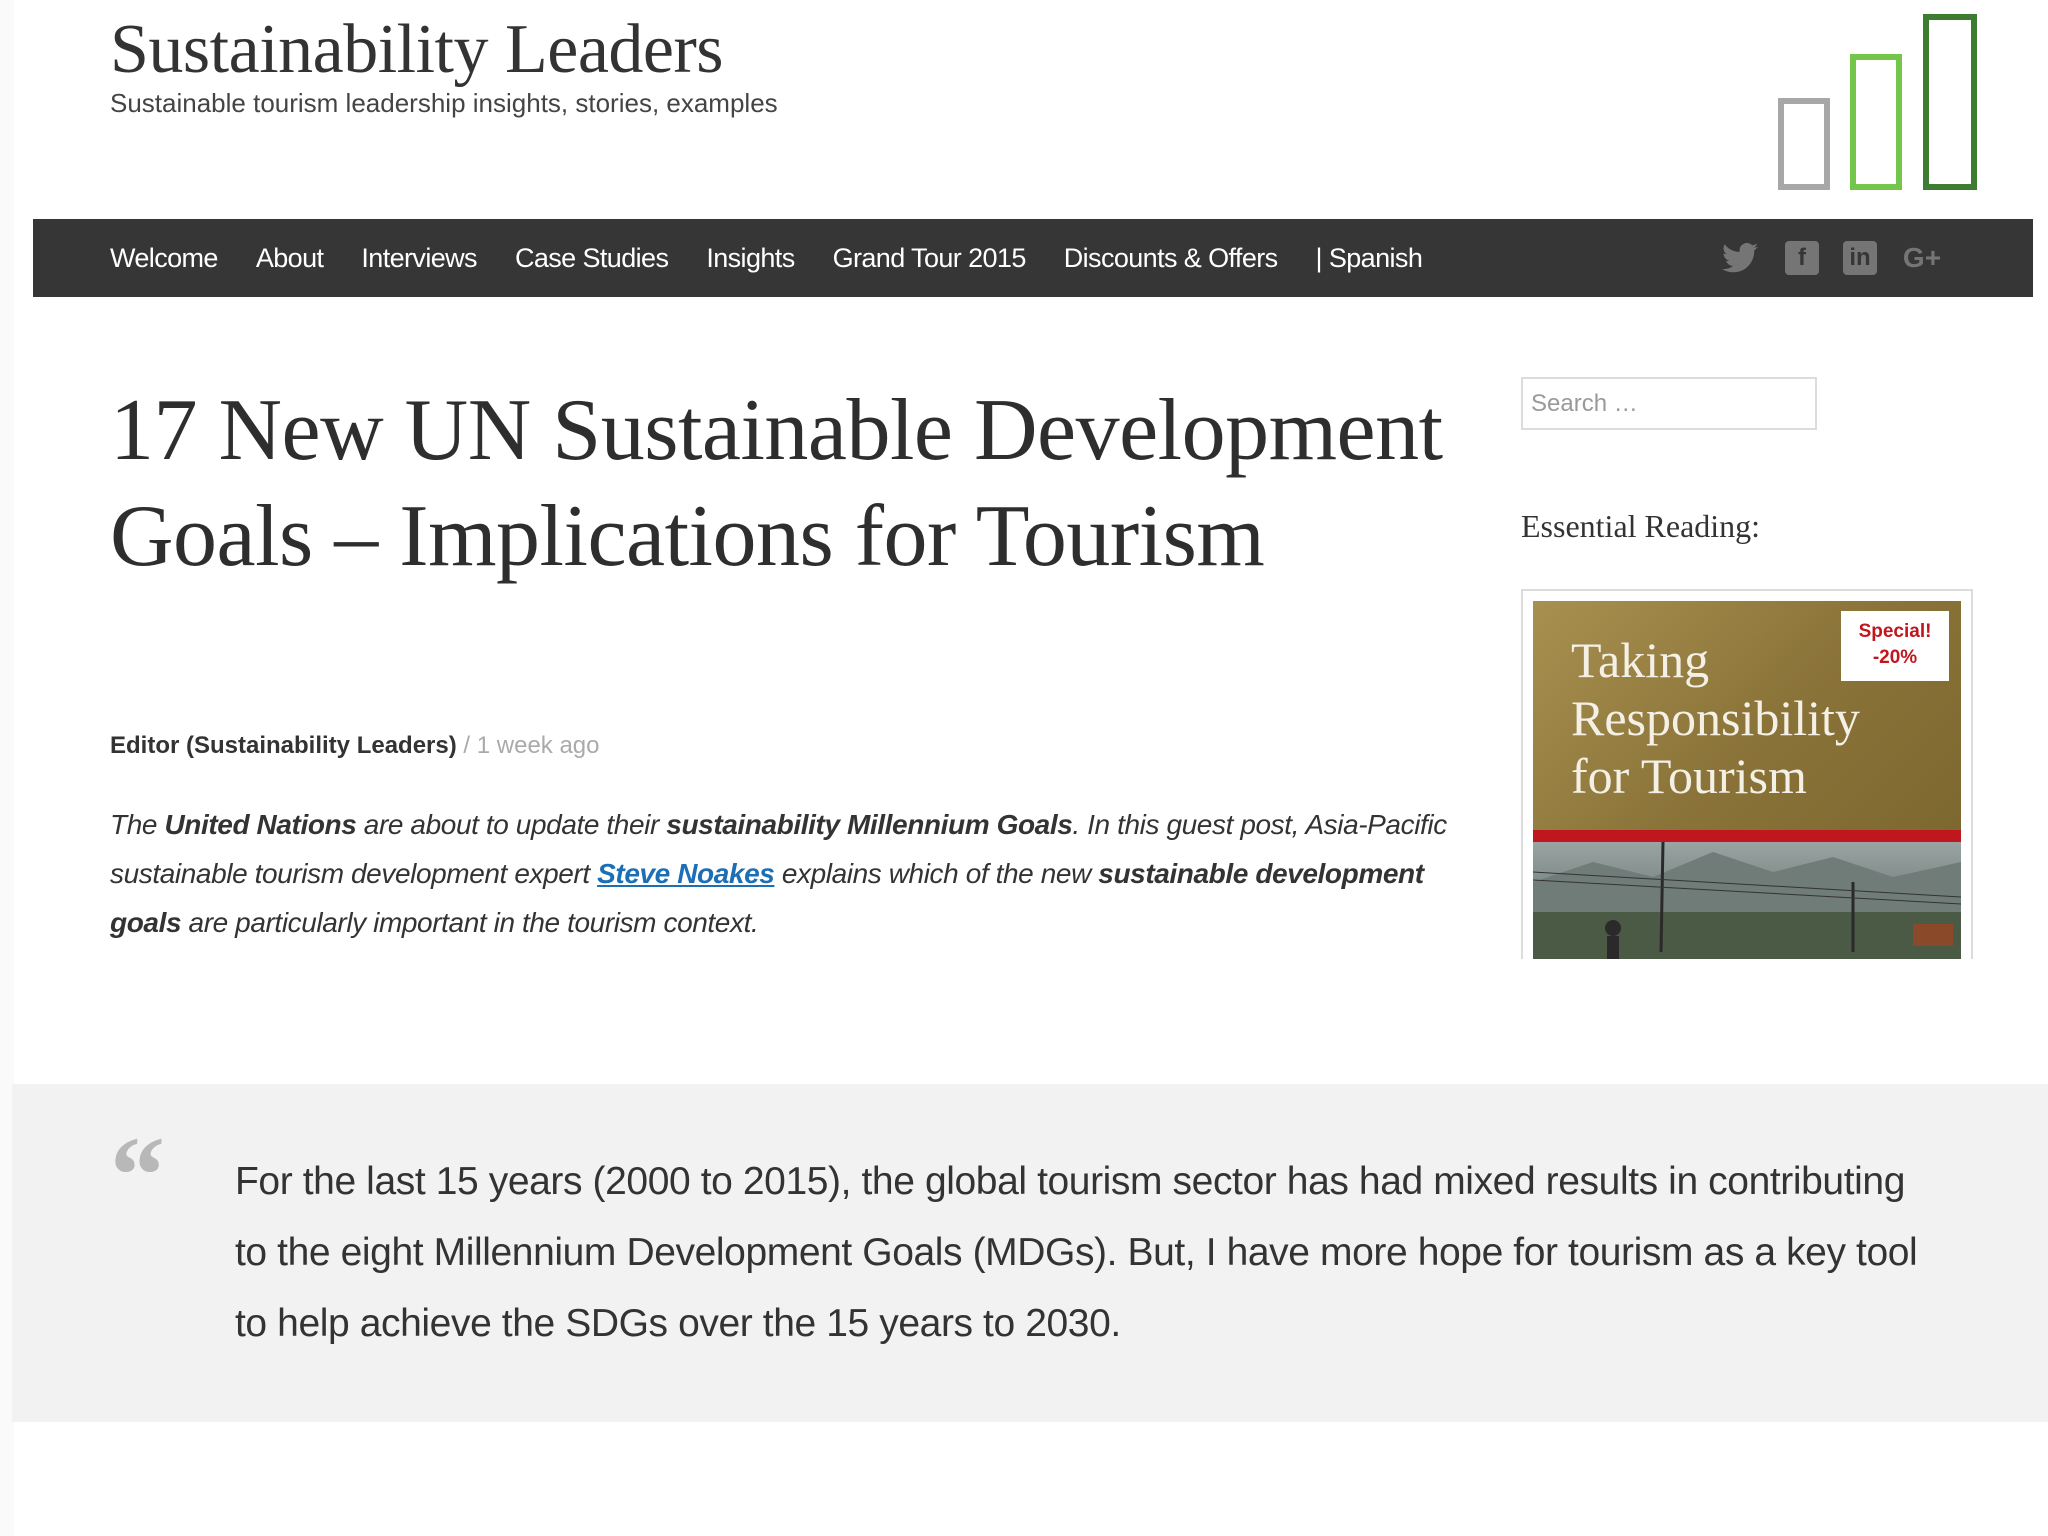 Image resolution: width=2048 pixels, height=1536 pixels. What do you see at coordinates (1747, 900) in the screenshot?
I see `book-cover-photo` at bounding box center [1747, 900].